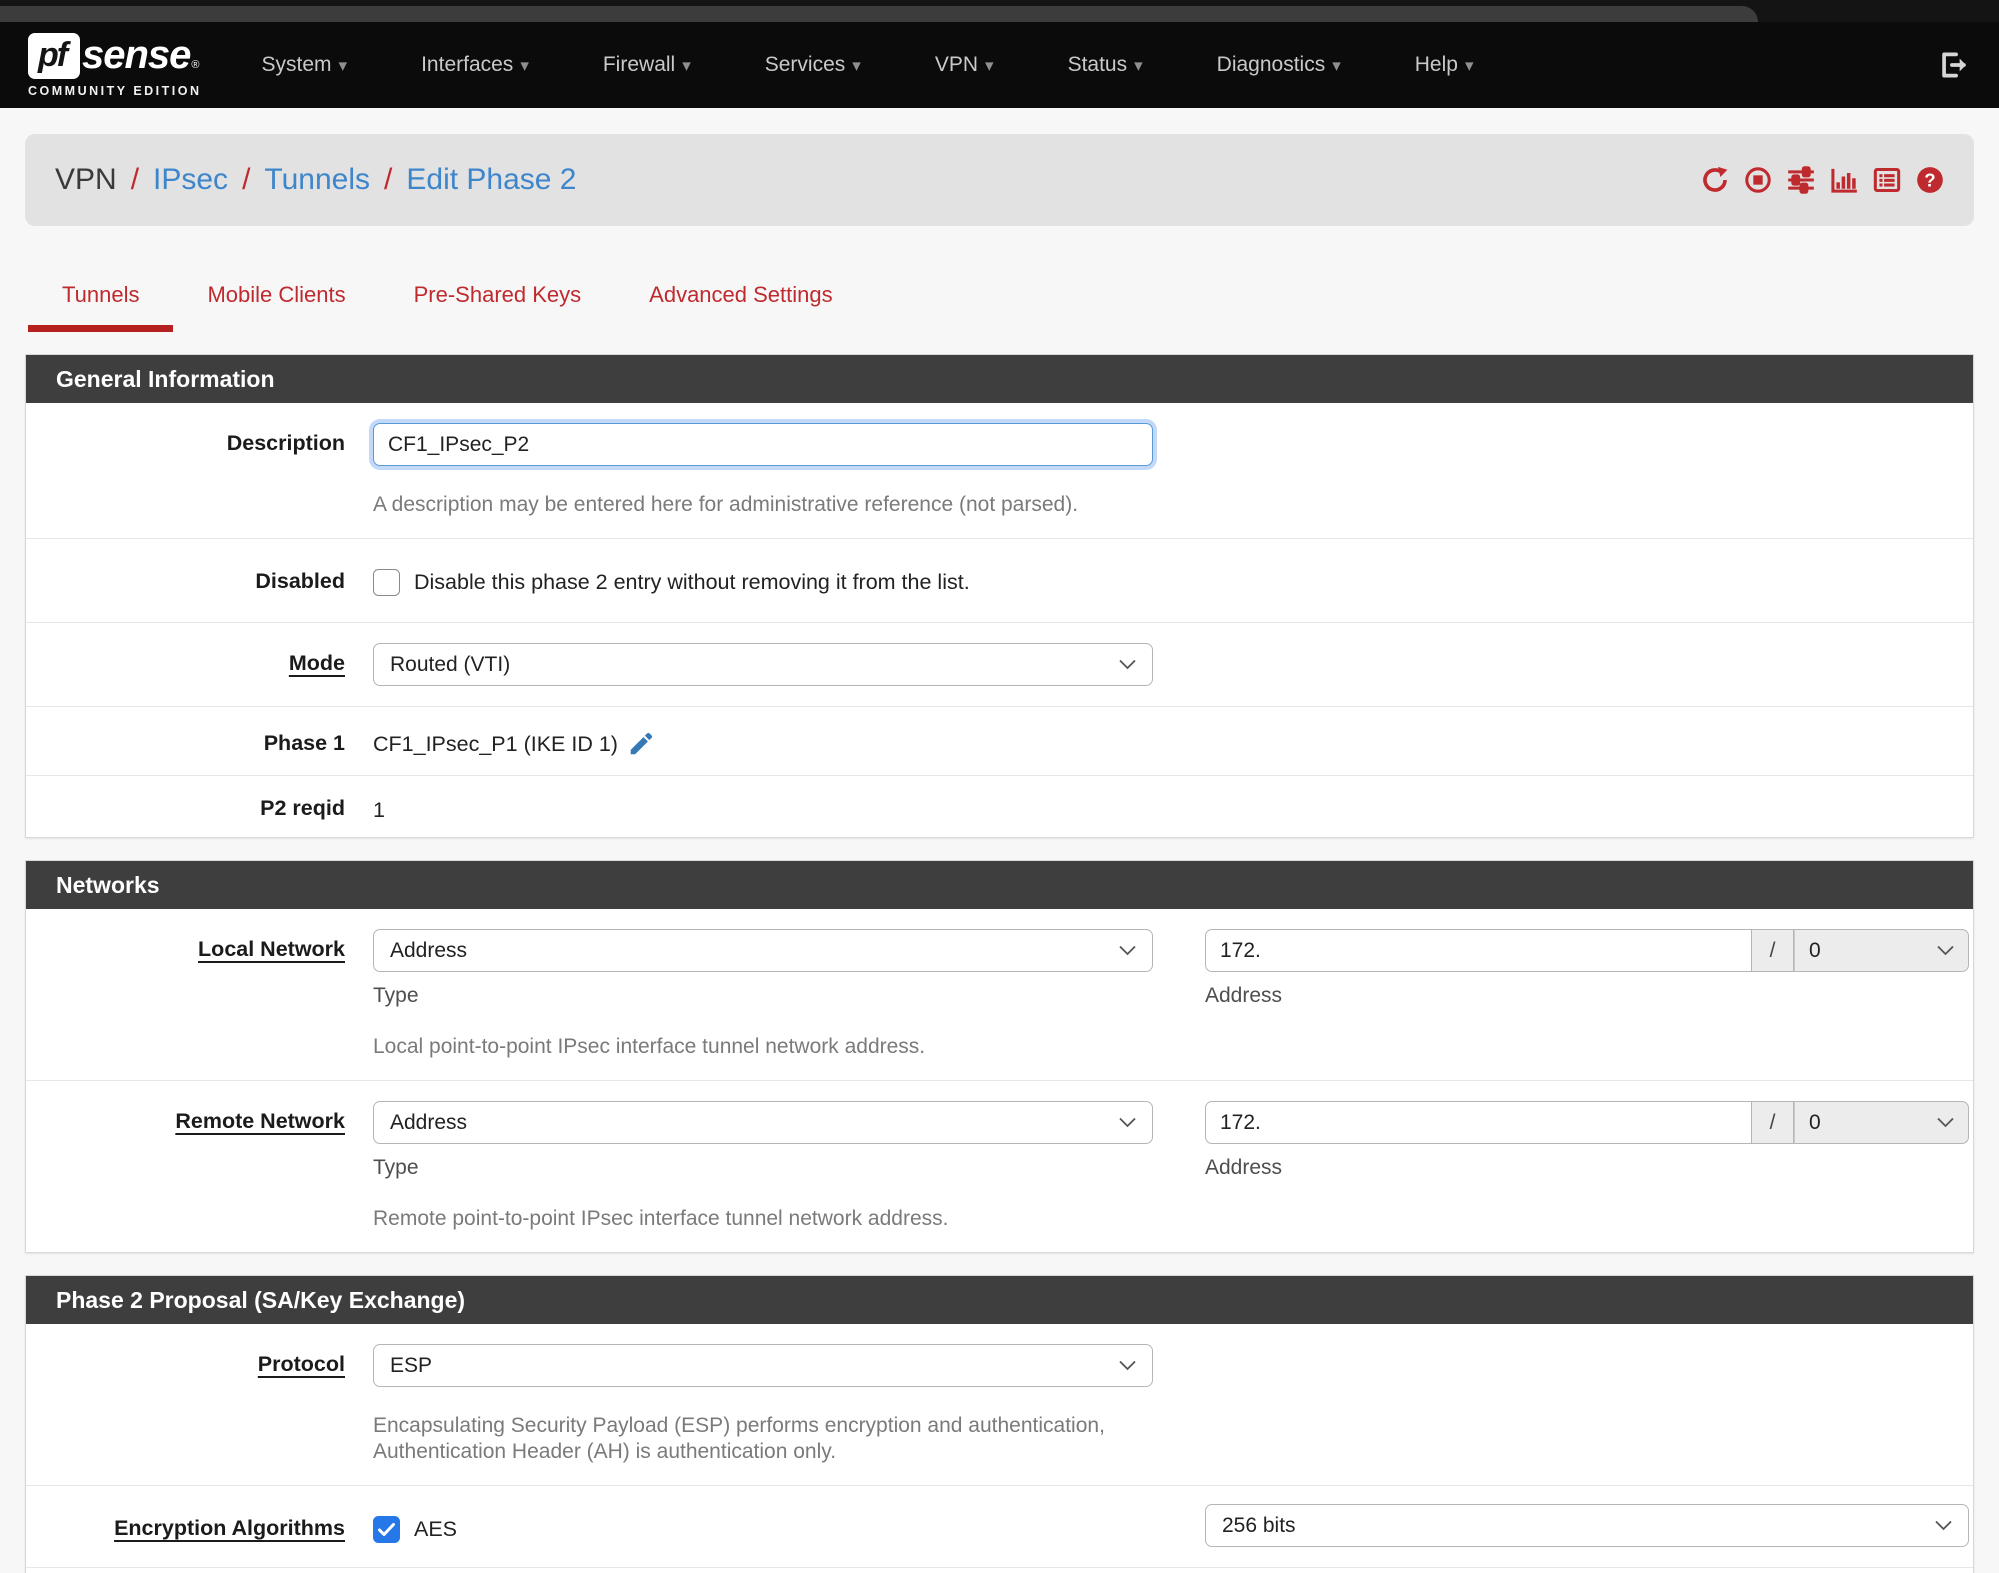  Describe the element at coordinates (763, 1365) in the screenshot. I see `protocol-select: ESP` at that location.